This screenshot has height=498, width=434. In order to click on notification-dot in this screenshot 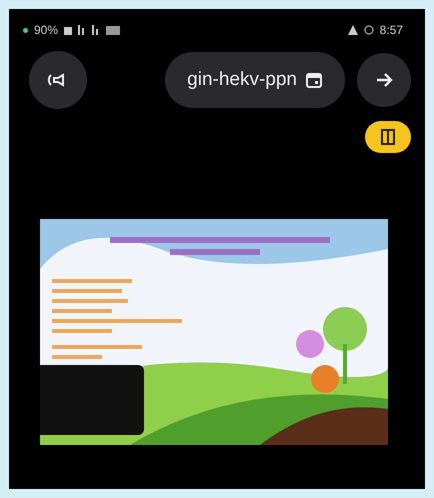, I will do `click(25, 30)`.